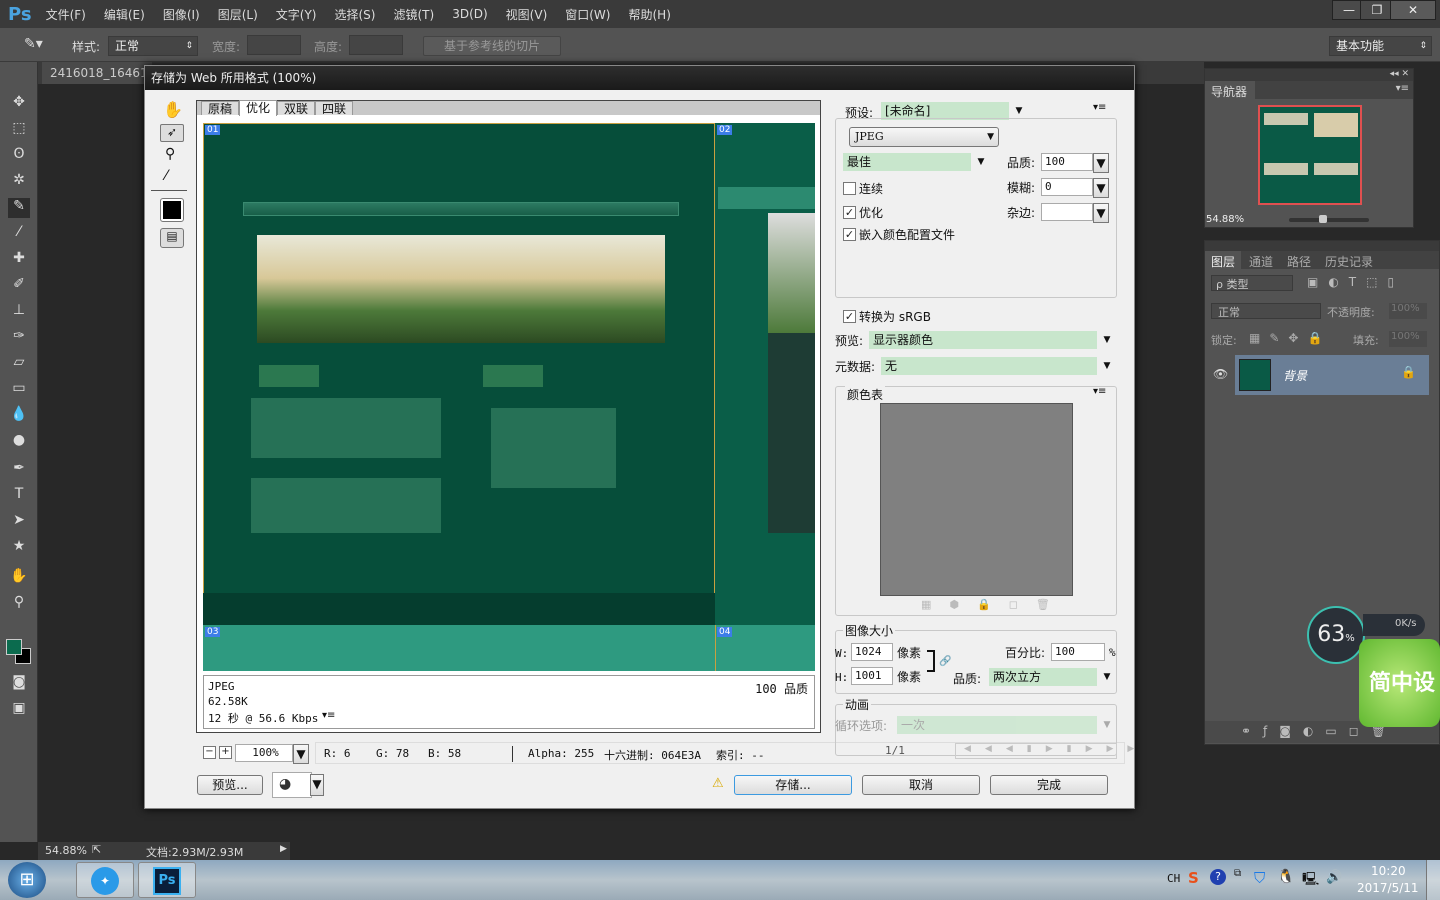  I want to click on compression-dropdown-icon: ▼, so click(981, 162).